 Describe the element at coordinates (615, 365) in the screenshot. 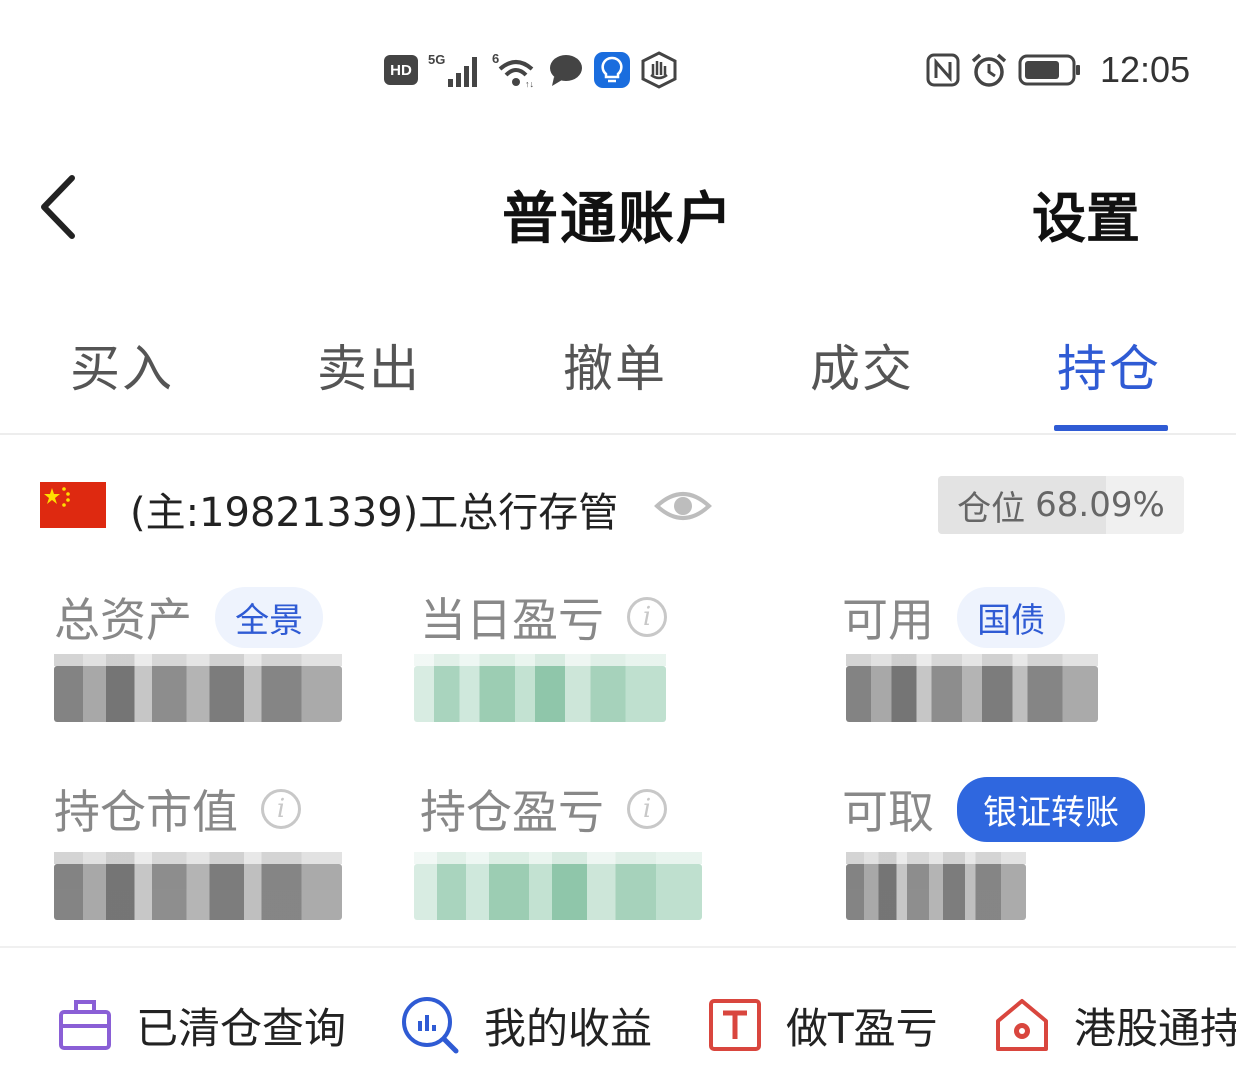

I see `tab-cancel-order: 撤单` at that location.